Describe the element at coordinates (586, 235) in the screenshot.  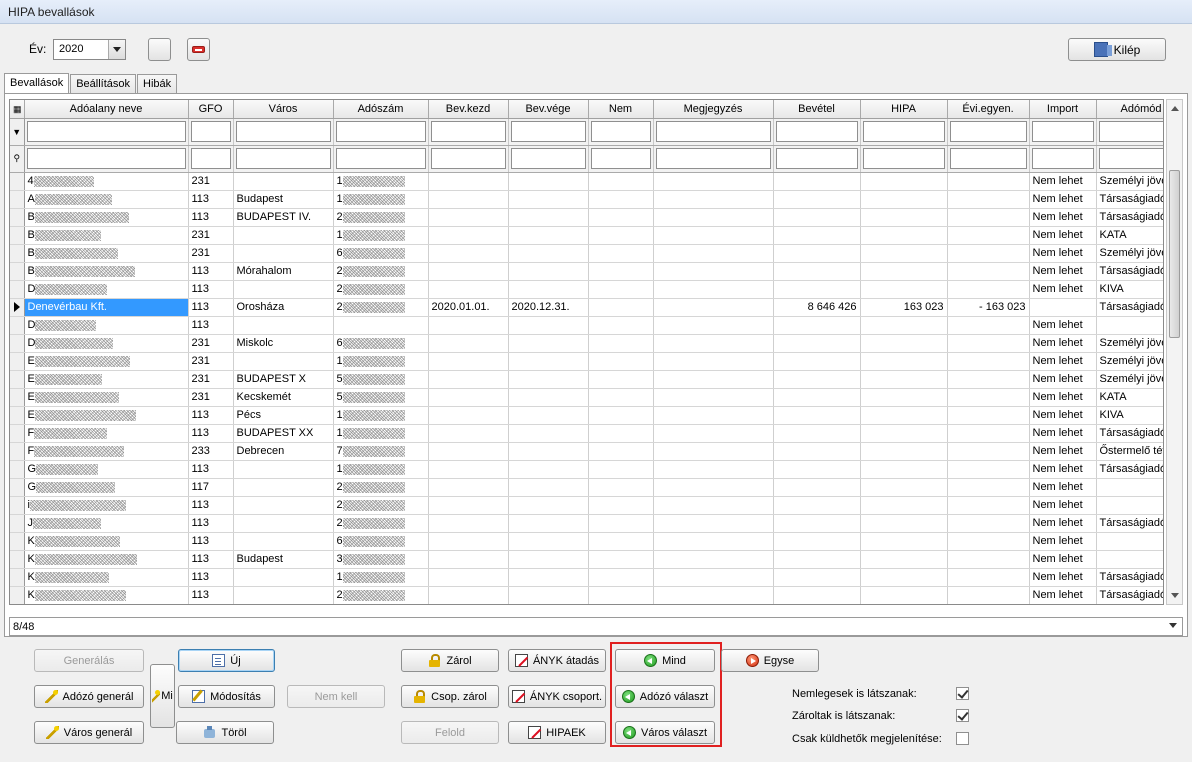
I see `table-row: B 231 1 Nem lehet KATA` at that location.